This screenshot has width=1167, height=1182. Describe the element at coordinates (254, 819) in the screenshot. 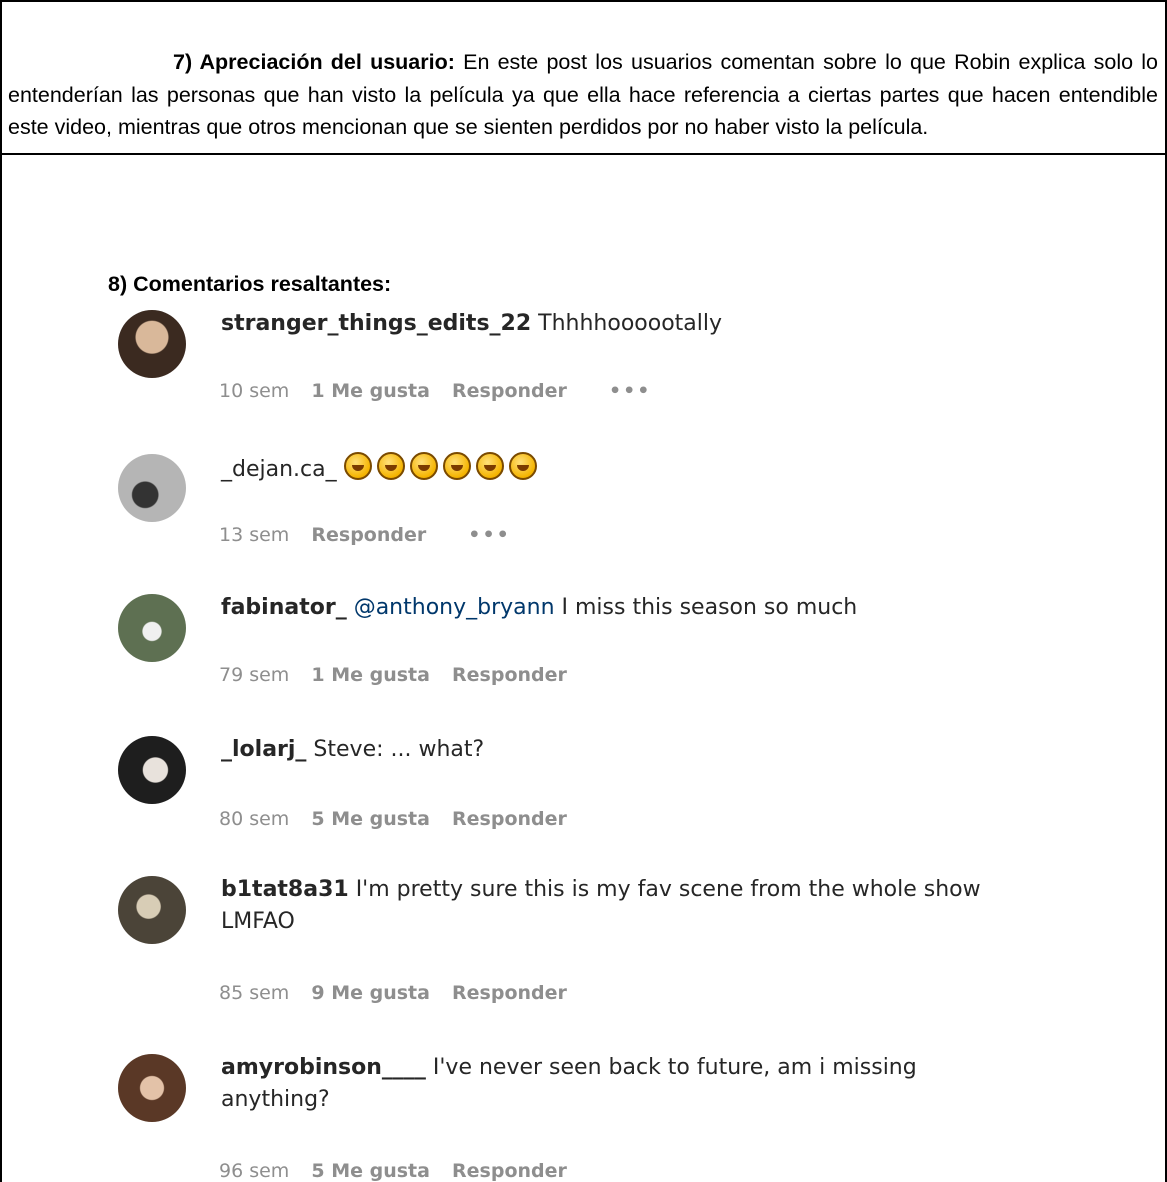

I see `comment-time: 80 sem` at that location.